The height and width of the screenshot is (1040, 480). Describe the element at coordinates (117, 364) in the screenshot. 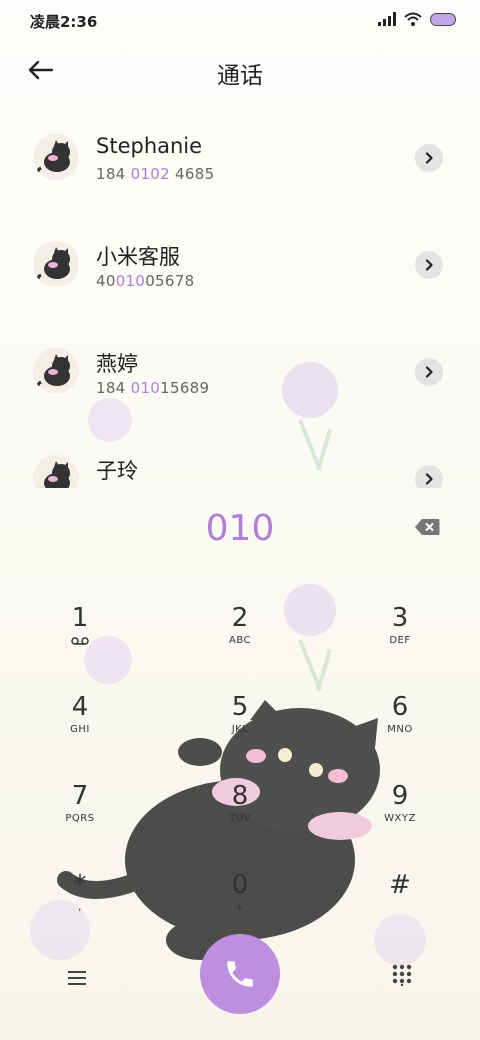

I see `contact-name: 燕婷` at that location.